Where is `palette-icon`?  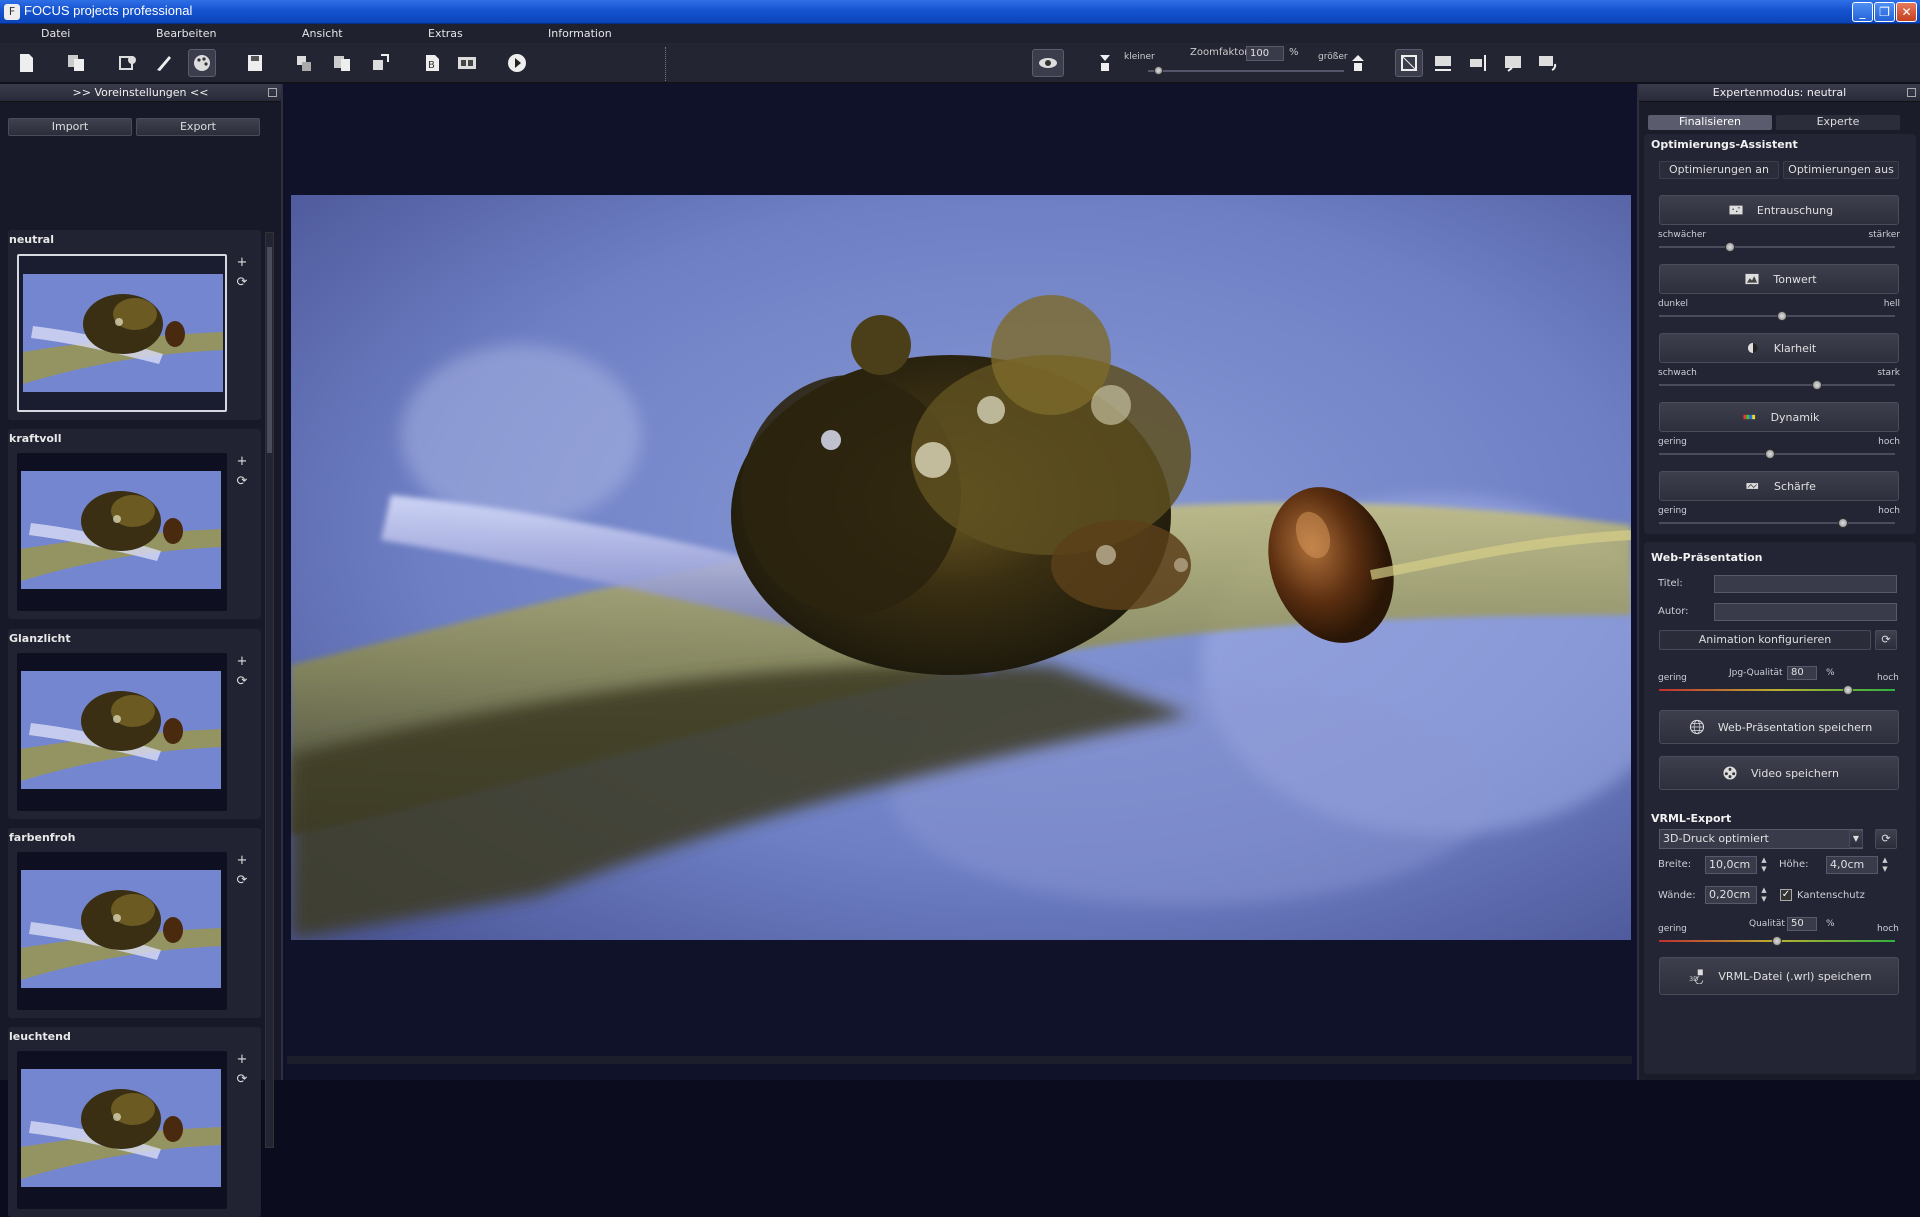
palette-icon is located at coordinates (202, 63).